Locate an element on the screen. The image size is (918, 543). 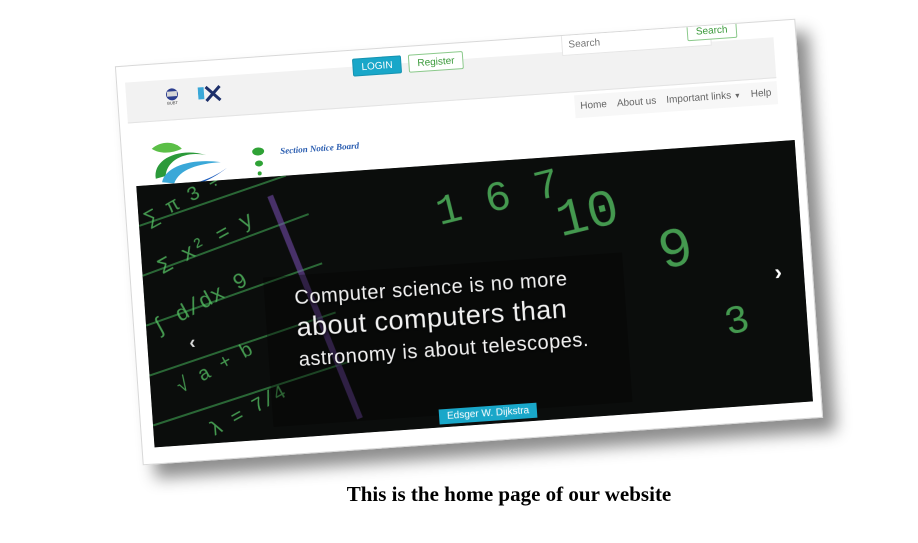
nav-important-links: Important links ▼ is located at coordinates (703, 98).